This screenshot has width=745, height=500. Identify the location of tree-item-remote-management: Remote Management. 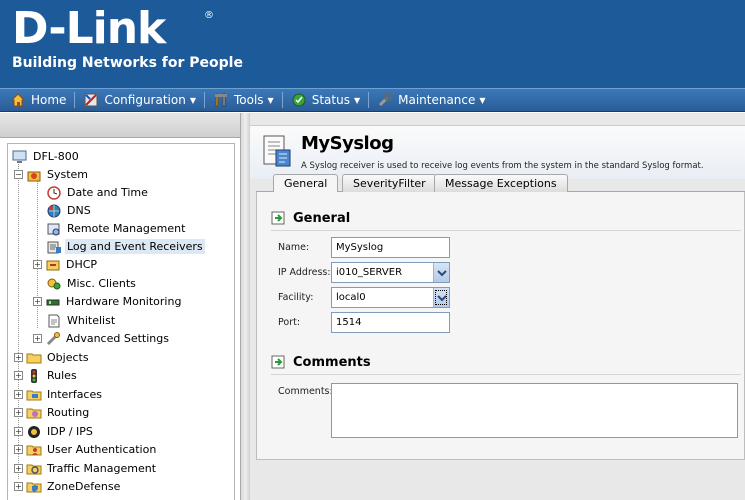
(116, 228).